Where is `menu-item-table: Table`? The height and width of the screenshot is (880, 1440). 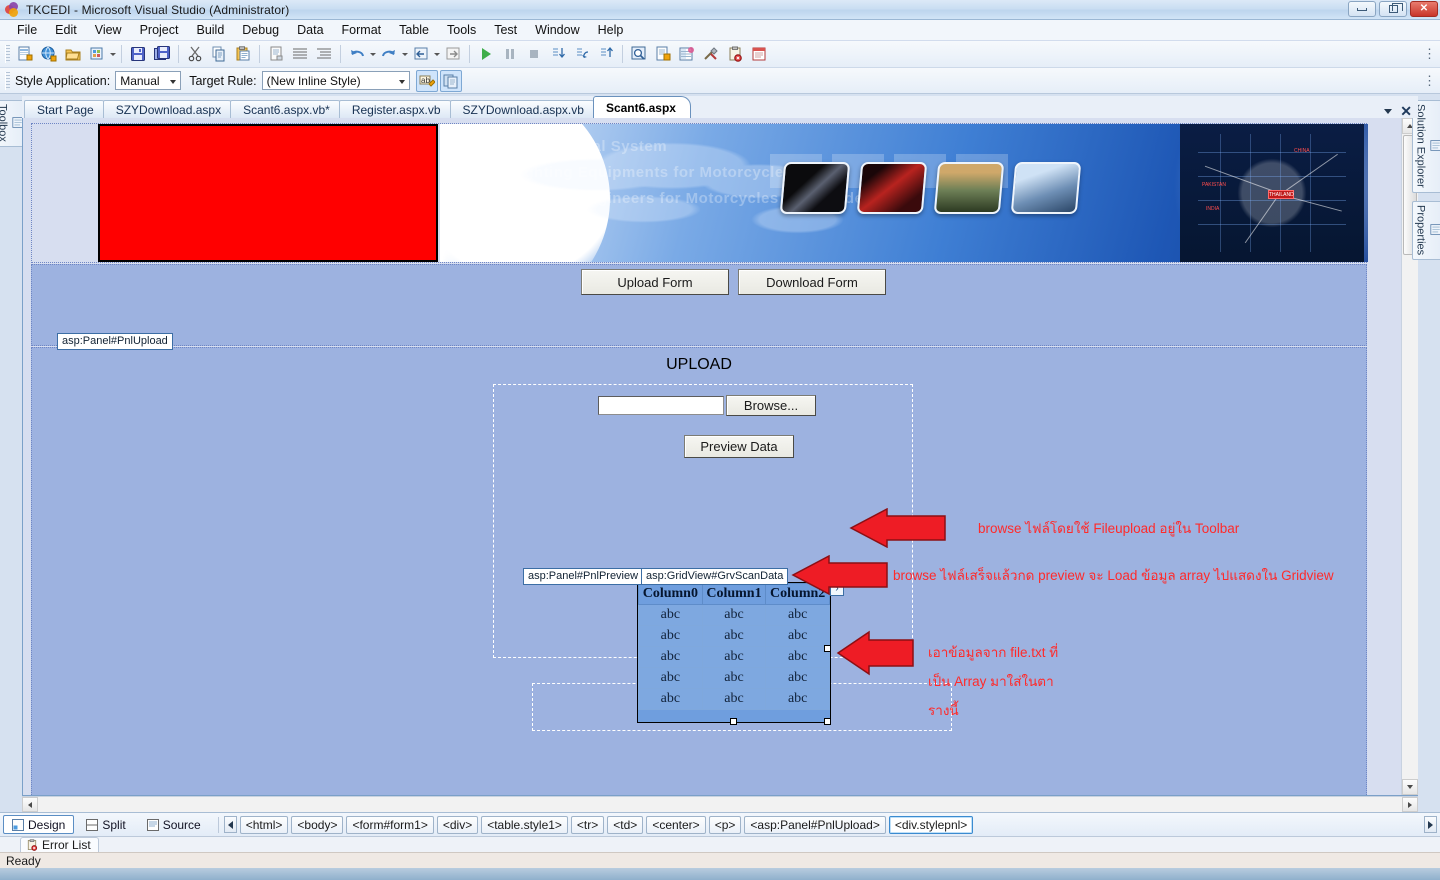
menu-item-table: Table is located at coordinates (414, 30).